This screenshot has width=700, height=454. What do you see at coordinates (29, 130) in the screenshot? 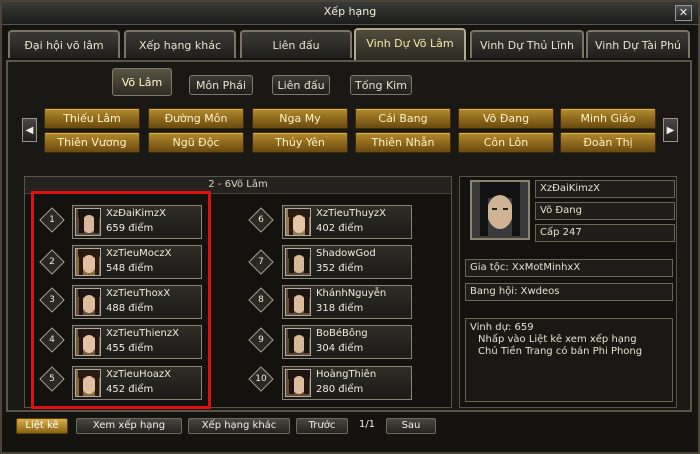
I see `scroll-left-arrow-icon: ◀` at bounding box center [29, 130].